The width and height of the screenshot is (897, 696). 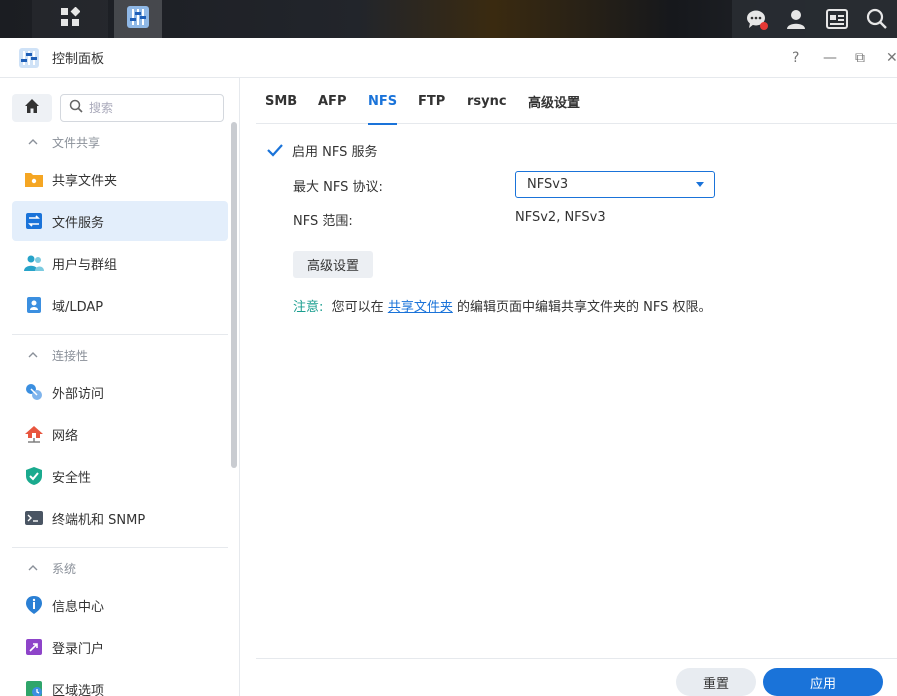 What do you see at coordinates (78, 394) in the screenshot?
I see `sidebar-item-label: 外部访问` at bounding box center [78, 394].